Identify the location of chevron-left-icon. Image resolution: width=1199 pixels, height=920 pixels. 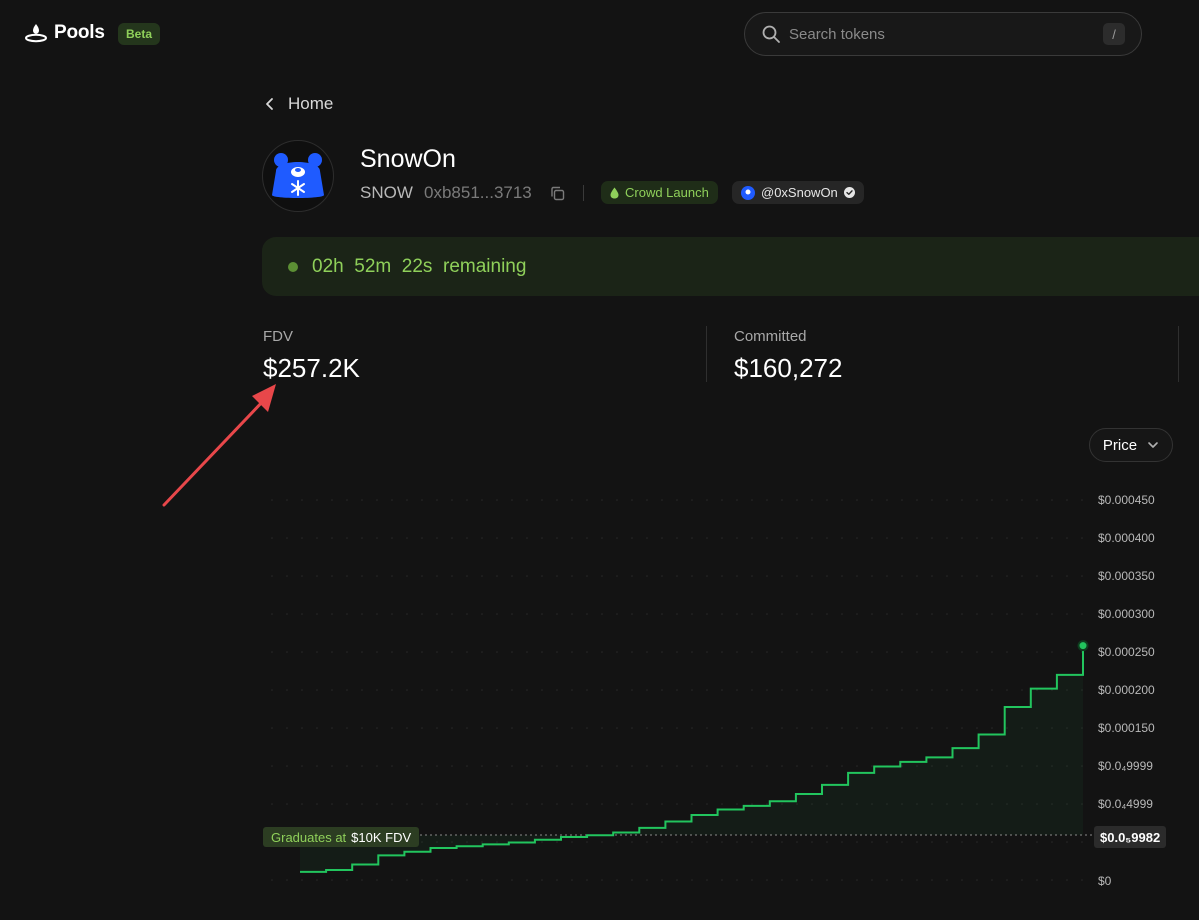
(269, 104).